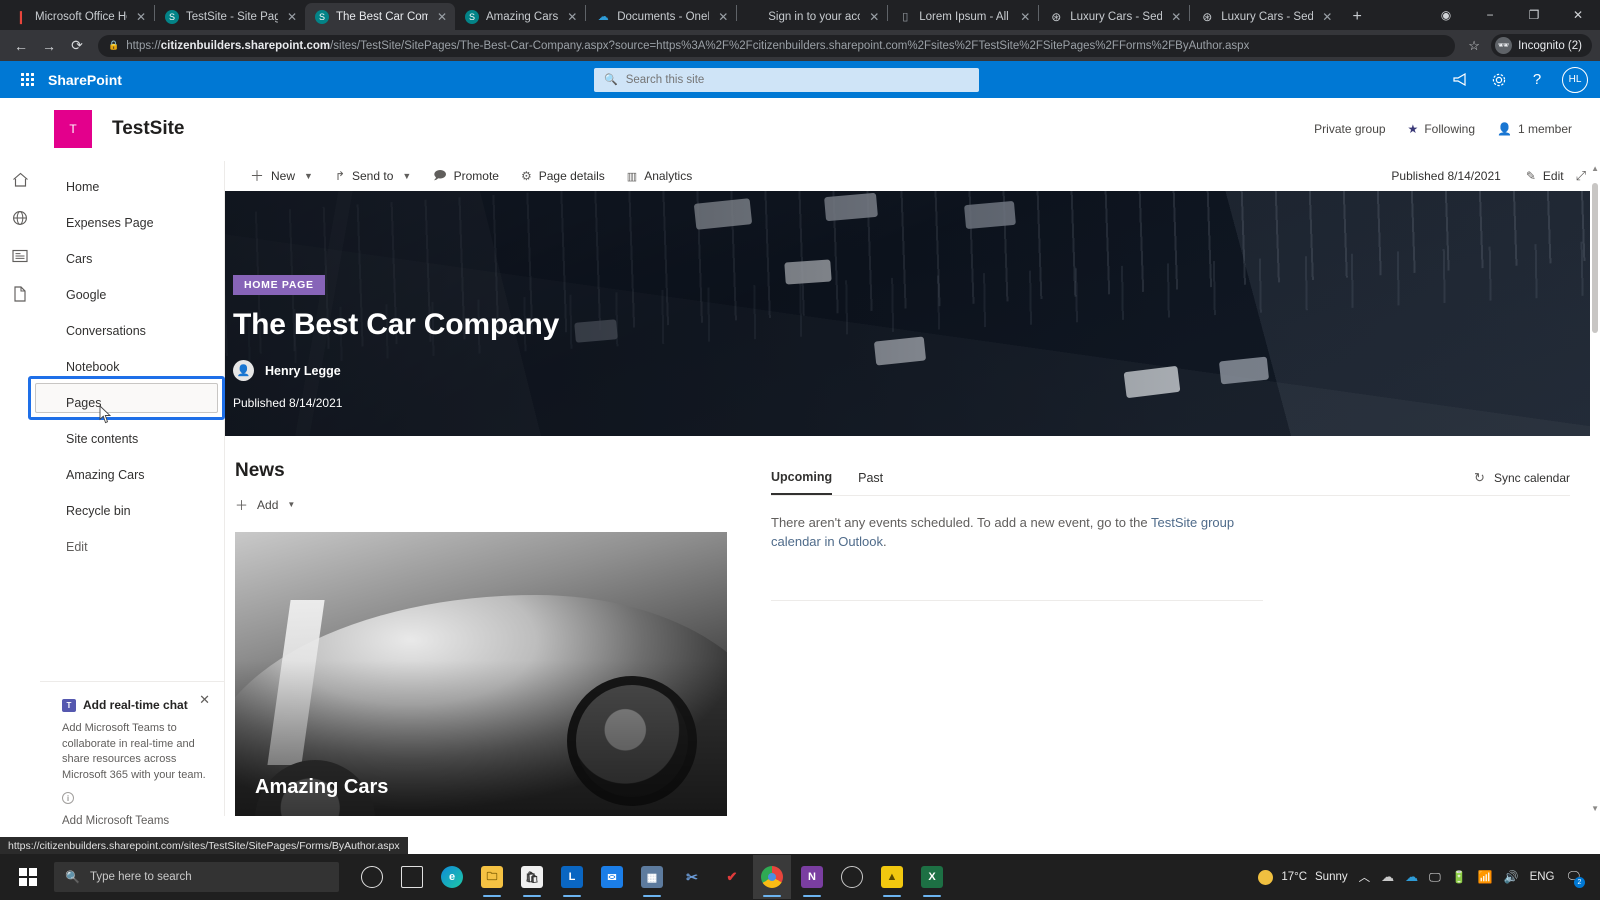  I want to click on sidebar-item-site-contents: Site contents, so click(132, 439).